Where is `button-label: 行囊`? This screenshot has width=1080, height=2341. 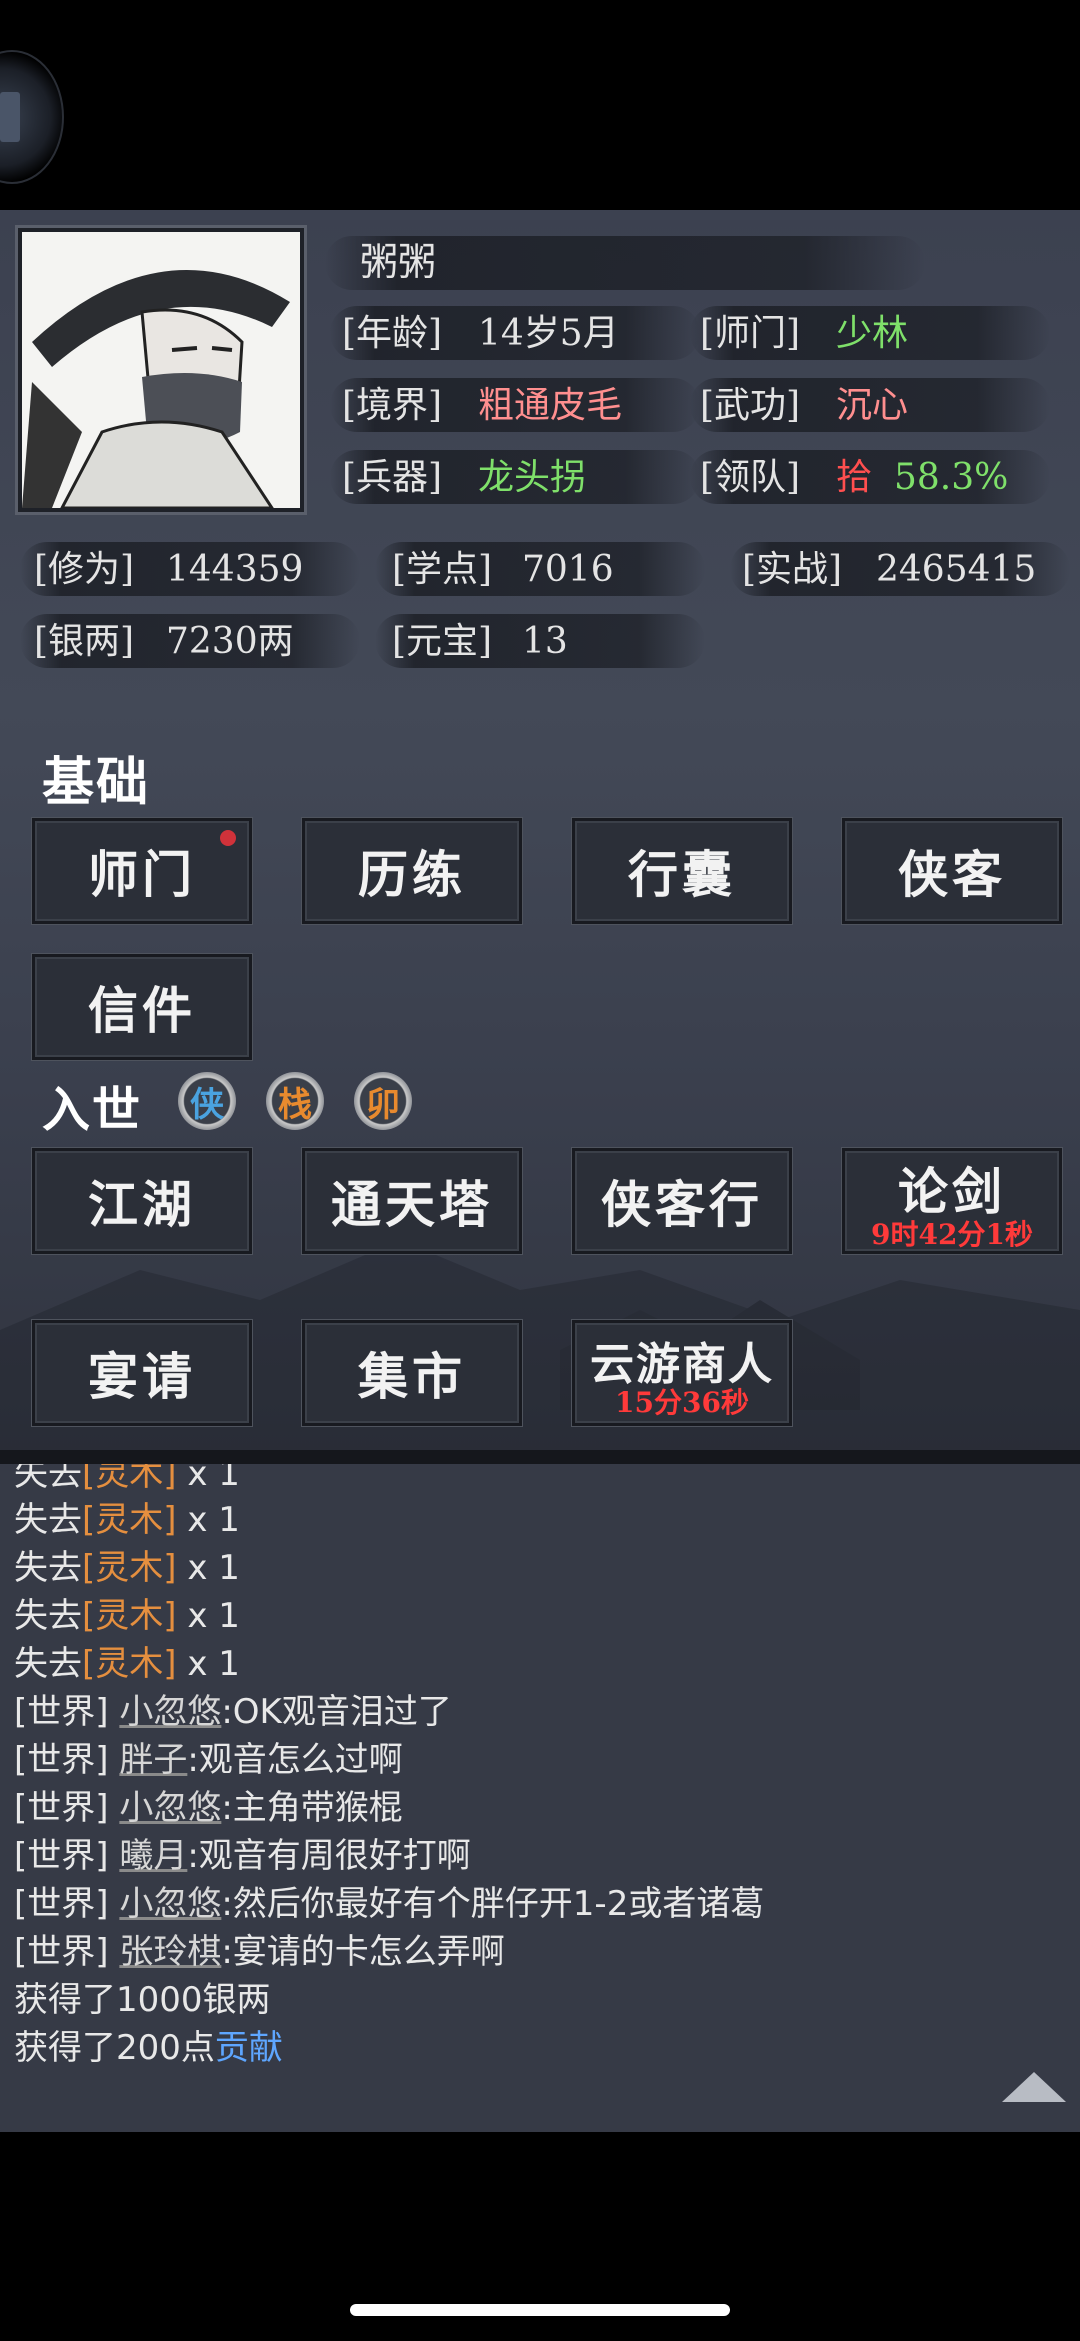 button-label: 行囊 is located at coordinates (682, 874).